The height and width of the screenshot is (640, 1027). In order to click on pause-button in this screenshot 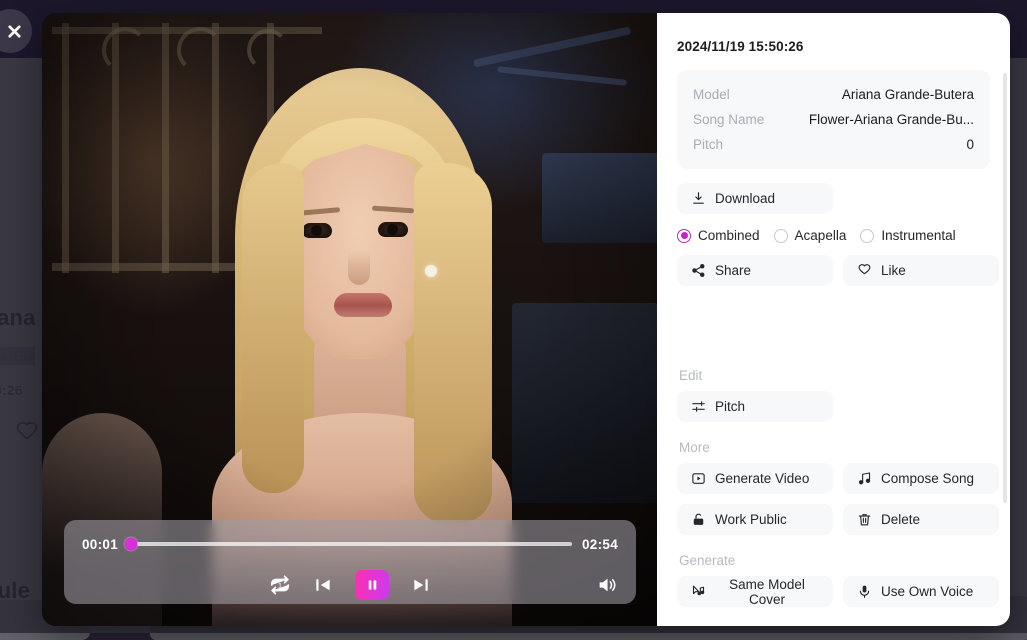, I will do `click(372, 585)`.